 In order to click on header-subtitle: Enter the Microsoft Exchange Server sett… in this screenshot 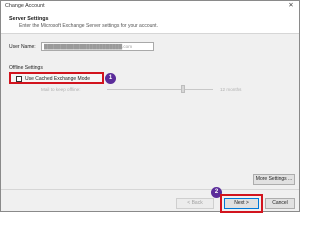, I will do `click(88, 26)`.